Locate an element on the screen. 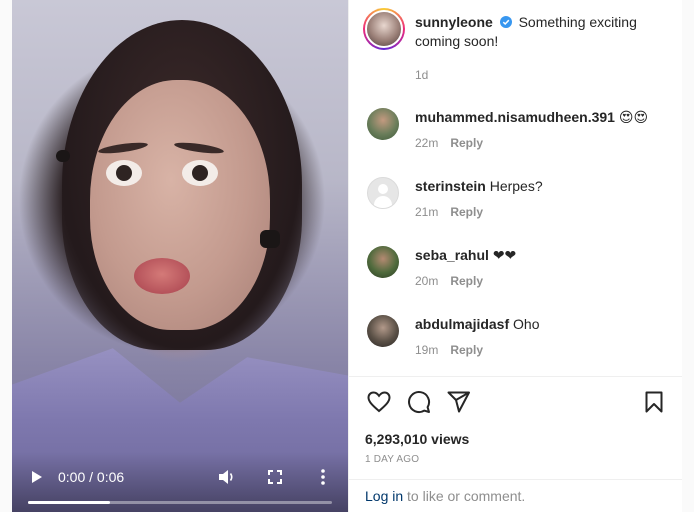 The image size is (694, 512). comment-time: 20m is located at coordinates (426, 281).